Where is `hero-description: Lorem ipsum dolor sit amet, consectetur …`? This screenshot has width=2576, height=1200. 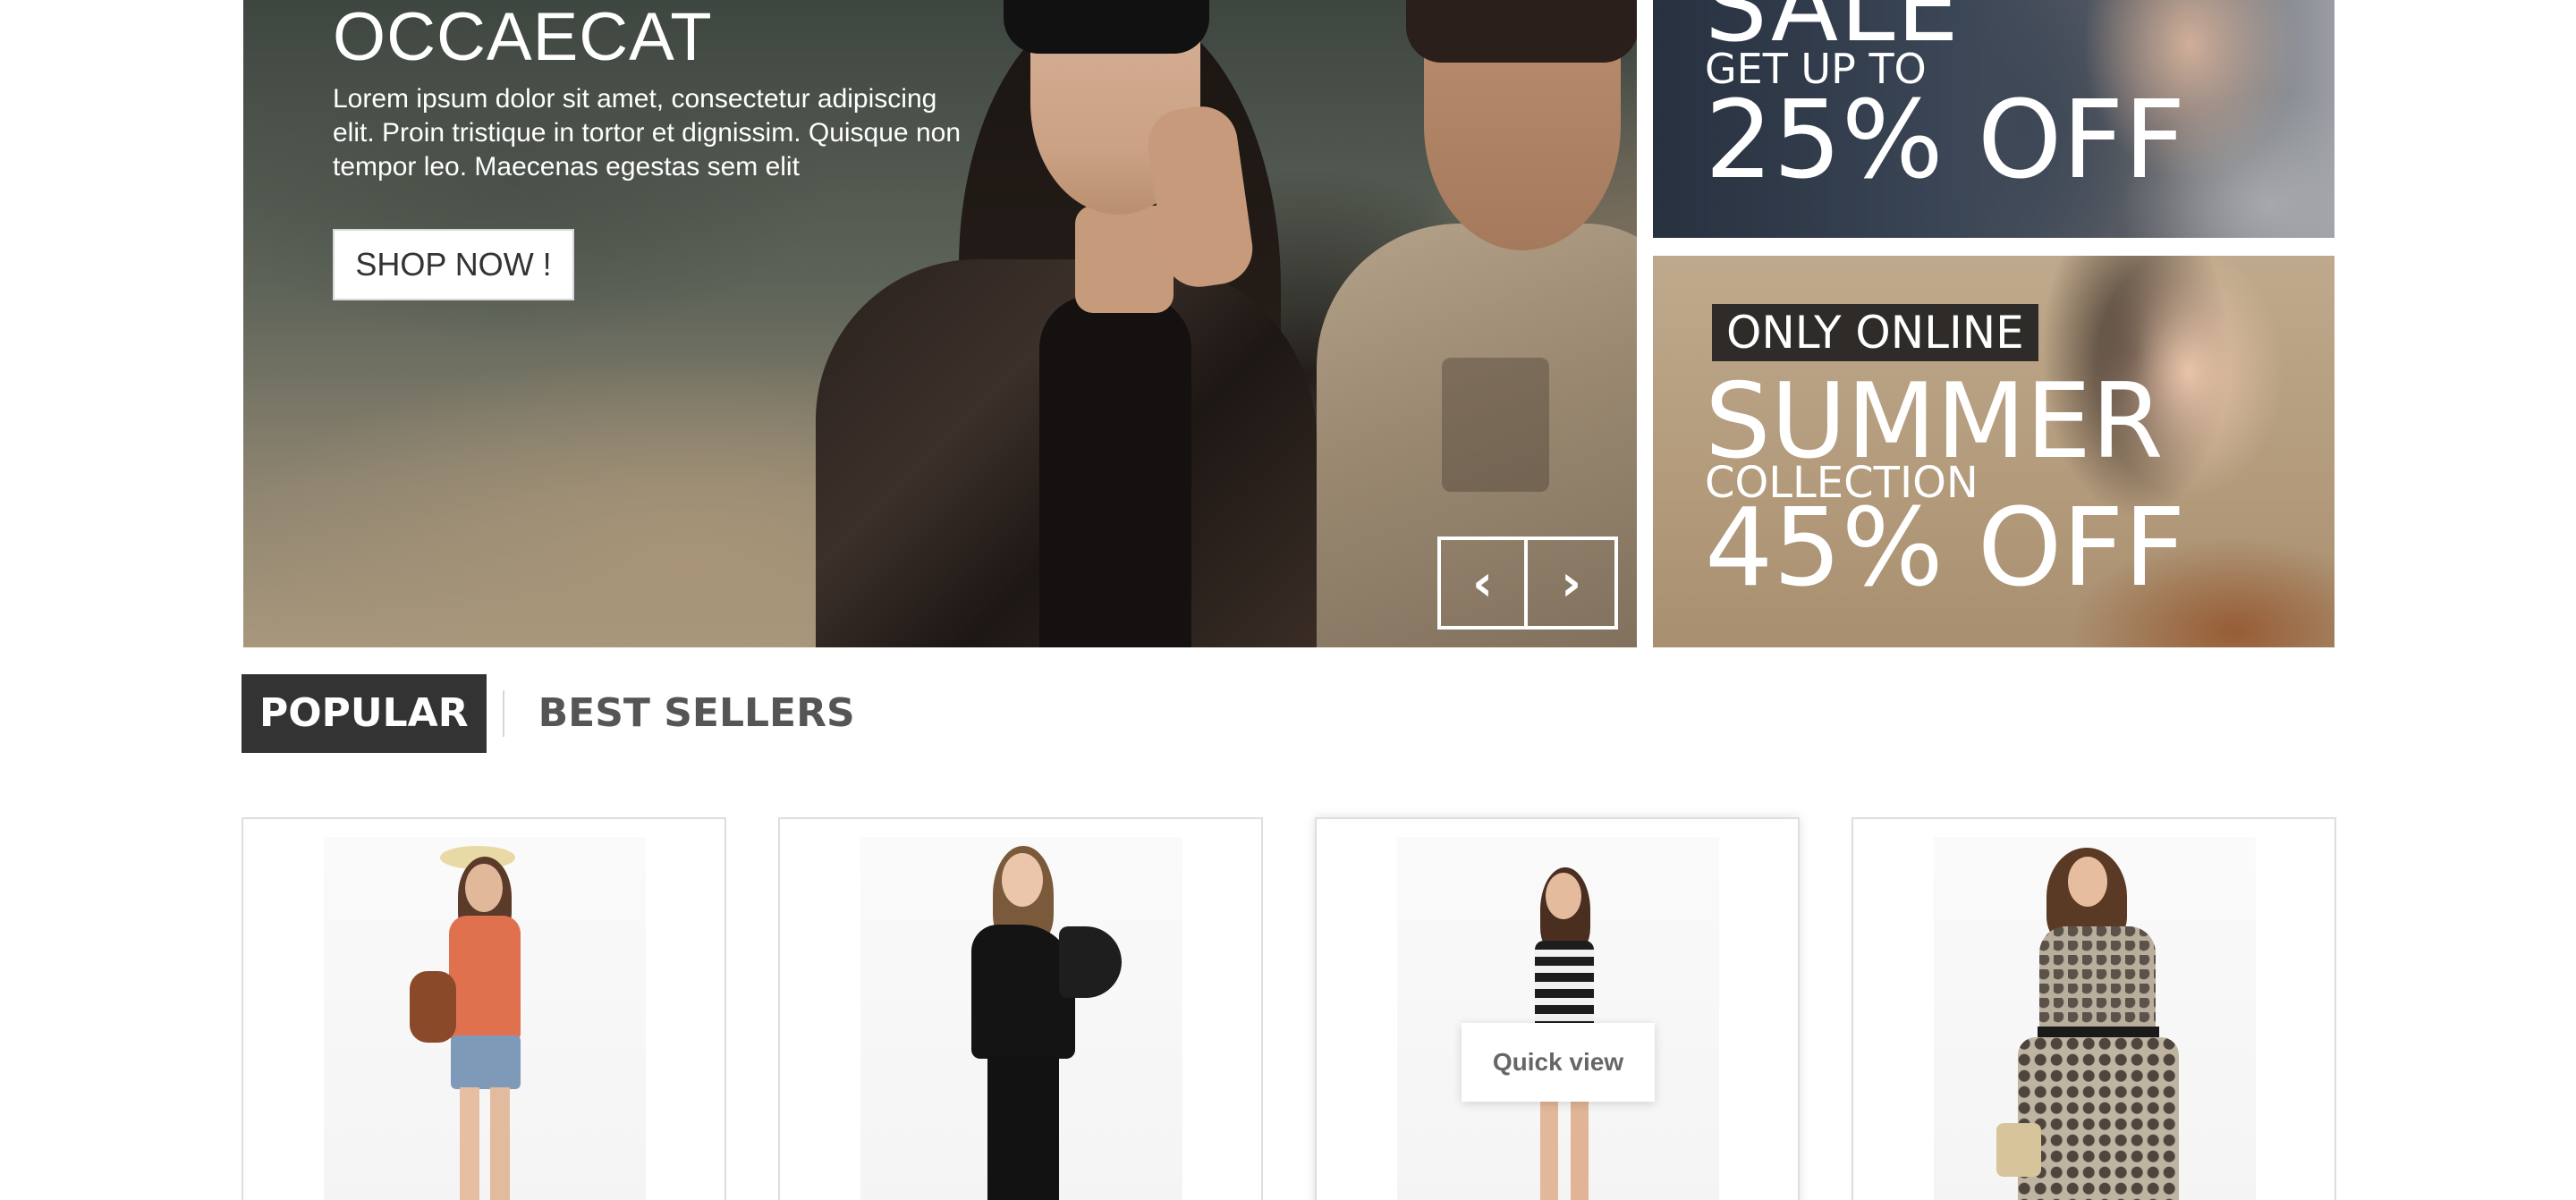
hero-description: Lorem ipsum dolor sit amet, consectetur … is located at coordinates (647, 133).